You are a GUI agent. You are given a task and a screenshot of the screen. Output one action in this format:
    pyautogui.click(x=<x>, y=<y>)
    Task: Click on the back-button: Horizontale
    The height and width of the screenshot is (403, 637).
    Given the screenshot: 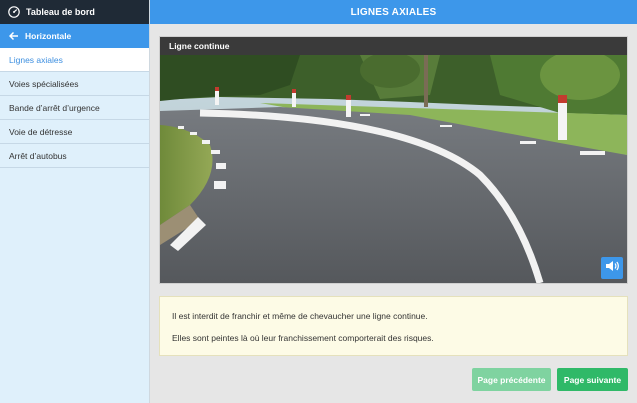 What is the action you would take?
    pyautogui.click(x=74, y=36)
    